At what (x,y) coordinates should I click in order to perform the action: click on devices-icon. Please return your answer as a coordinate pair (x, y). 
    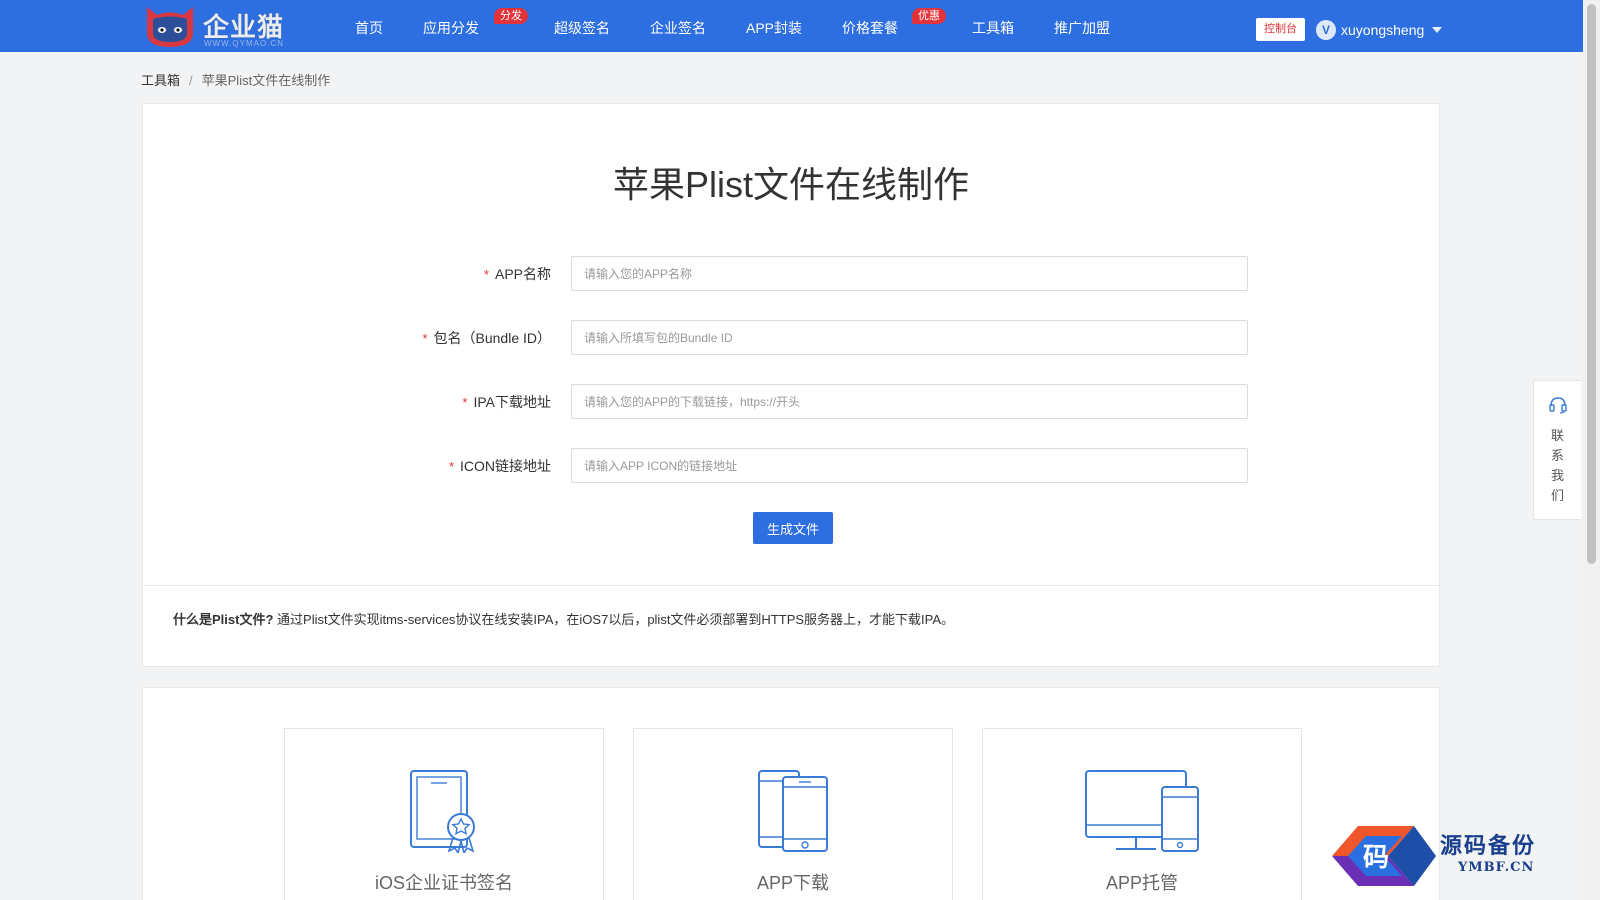
    Looking at the image, I should click on (1142, 811).